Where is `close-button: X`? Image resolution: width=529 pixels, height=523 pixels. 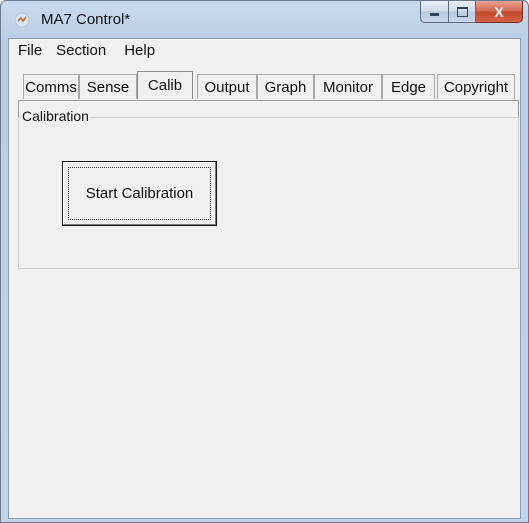 close-button: X is located at coordinates (499, 12).